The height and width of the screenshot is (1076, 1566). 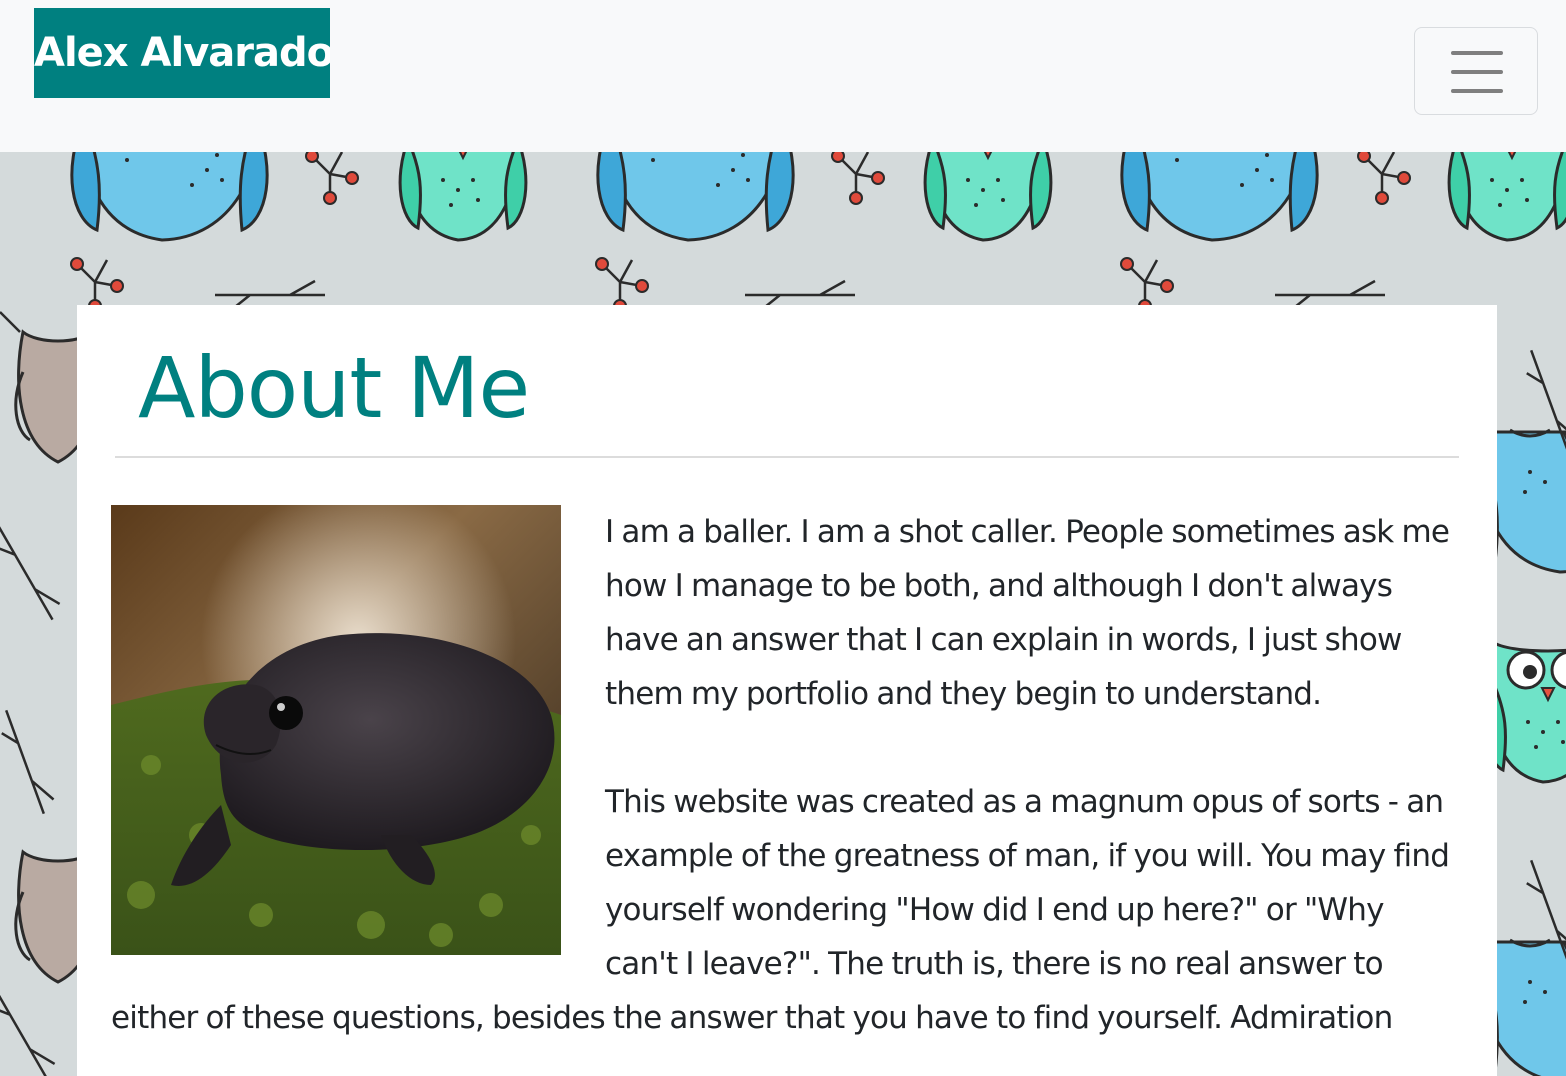 What do you see at coordinates (182, 53) in the screenshot?
I see `brand-link: Alex Alvarado` at bounding box center [182, 53].